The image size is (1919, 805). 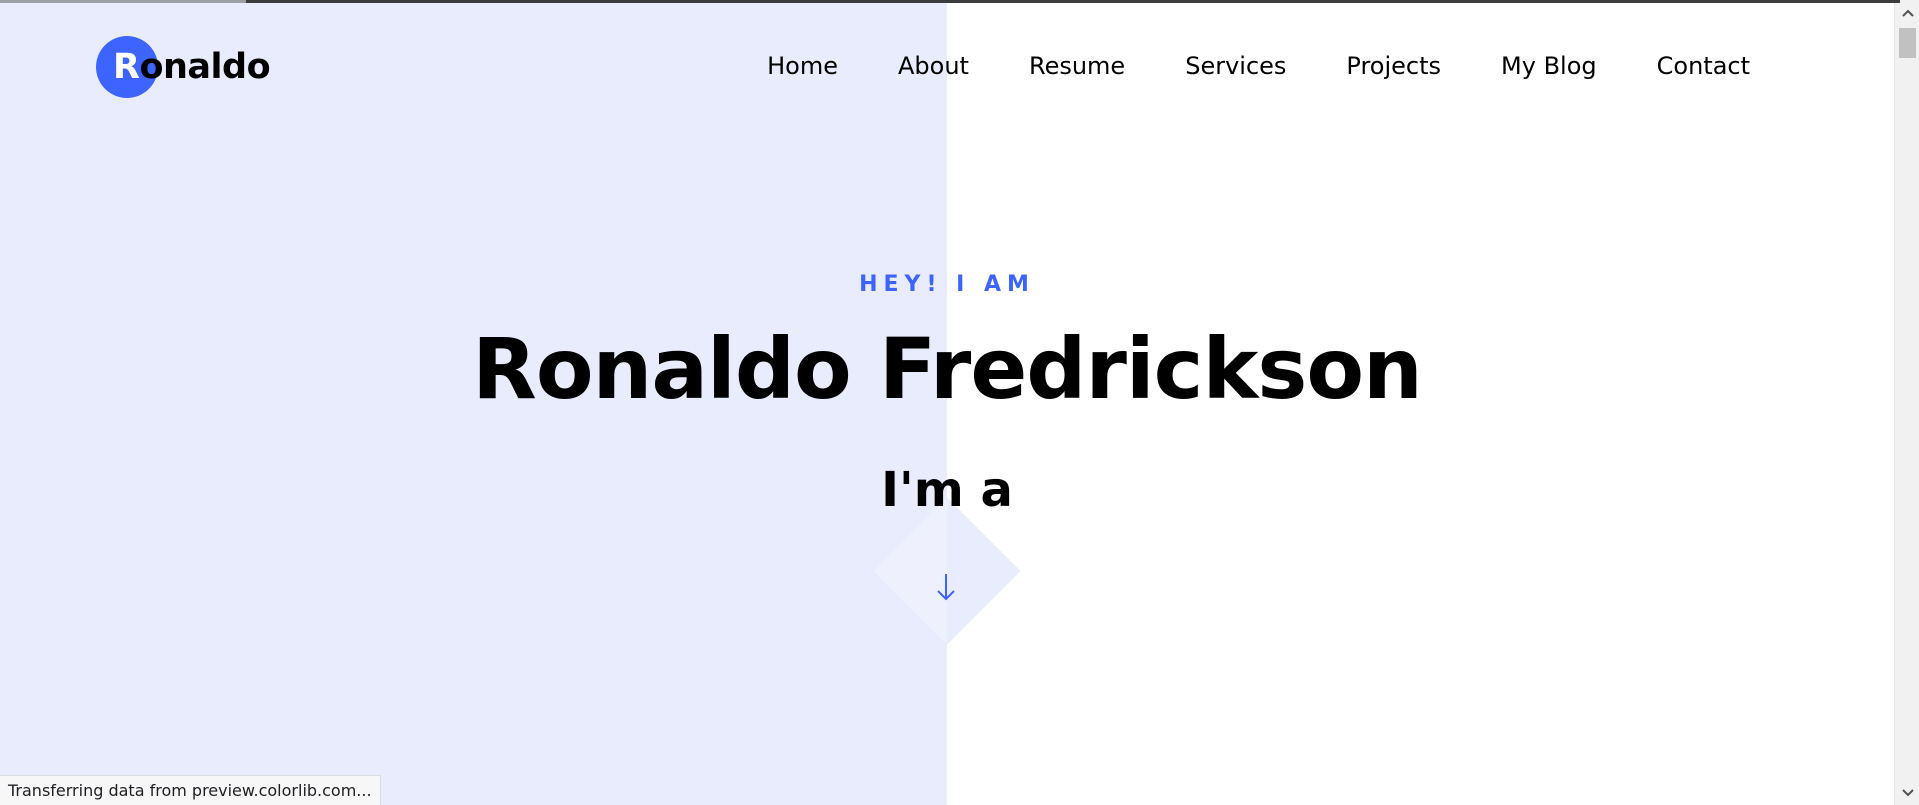 What do you see at coordinates (947, 369) in the screenshot?
I see `hero-name: Ronaldo Fredrickson` at bounding box center [947, 369].